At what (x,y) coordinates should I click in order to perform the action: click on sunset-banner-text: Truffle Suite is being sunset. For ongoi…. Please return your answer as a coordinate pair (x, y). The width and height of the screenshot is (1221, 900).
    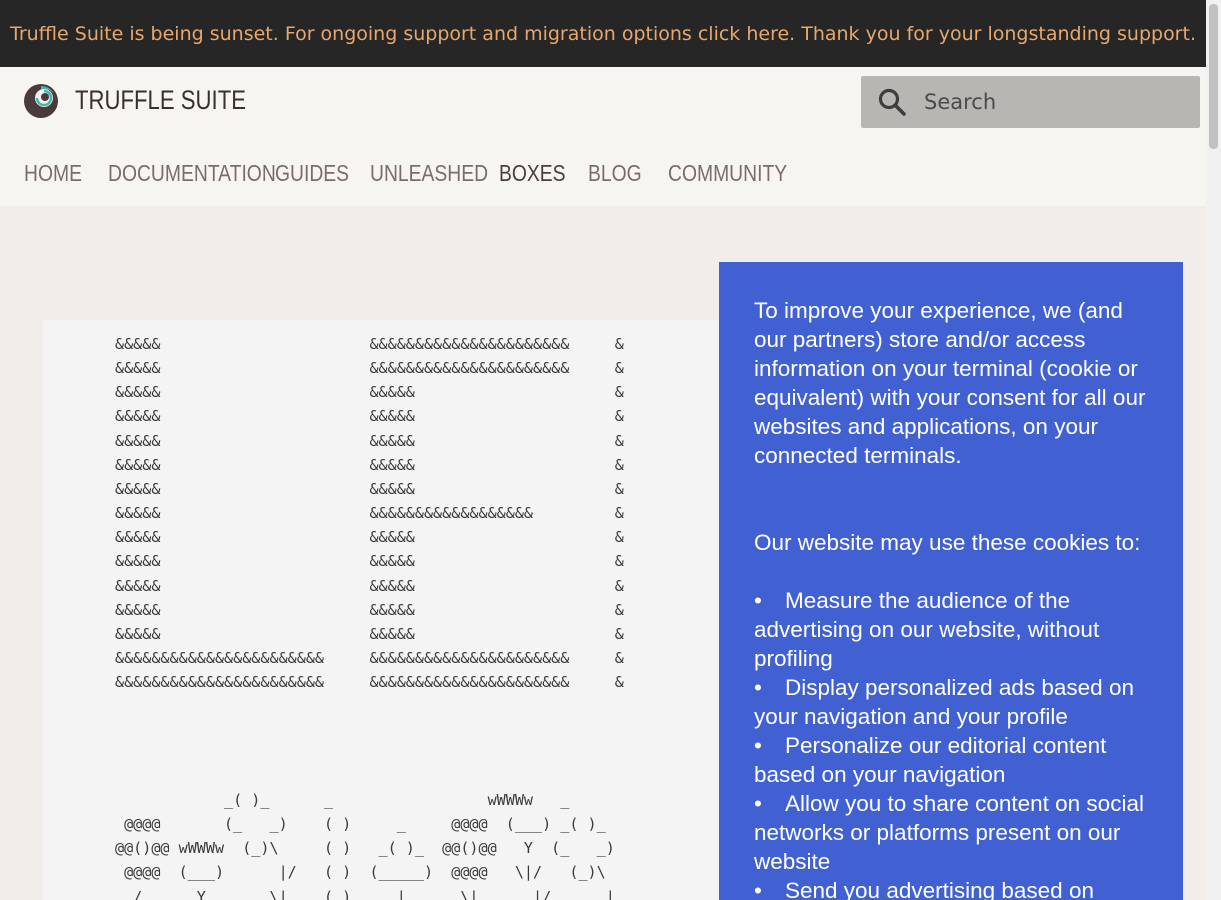
    Looking at the image, I should click on (603, 34).